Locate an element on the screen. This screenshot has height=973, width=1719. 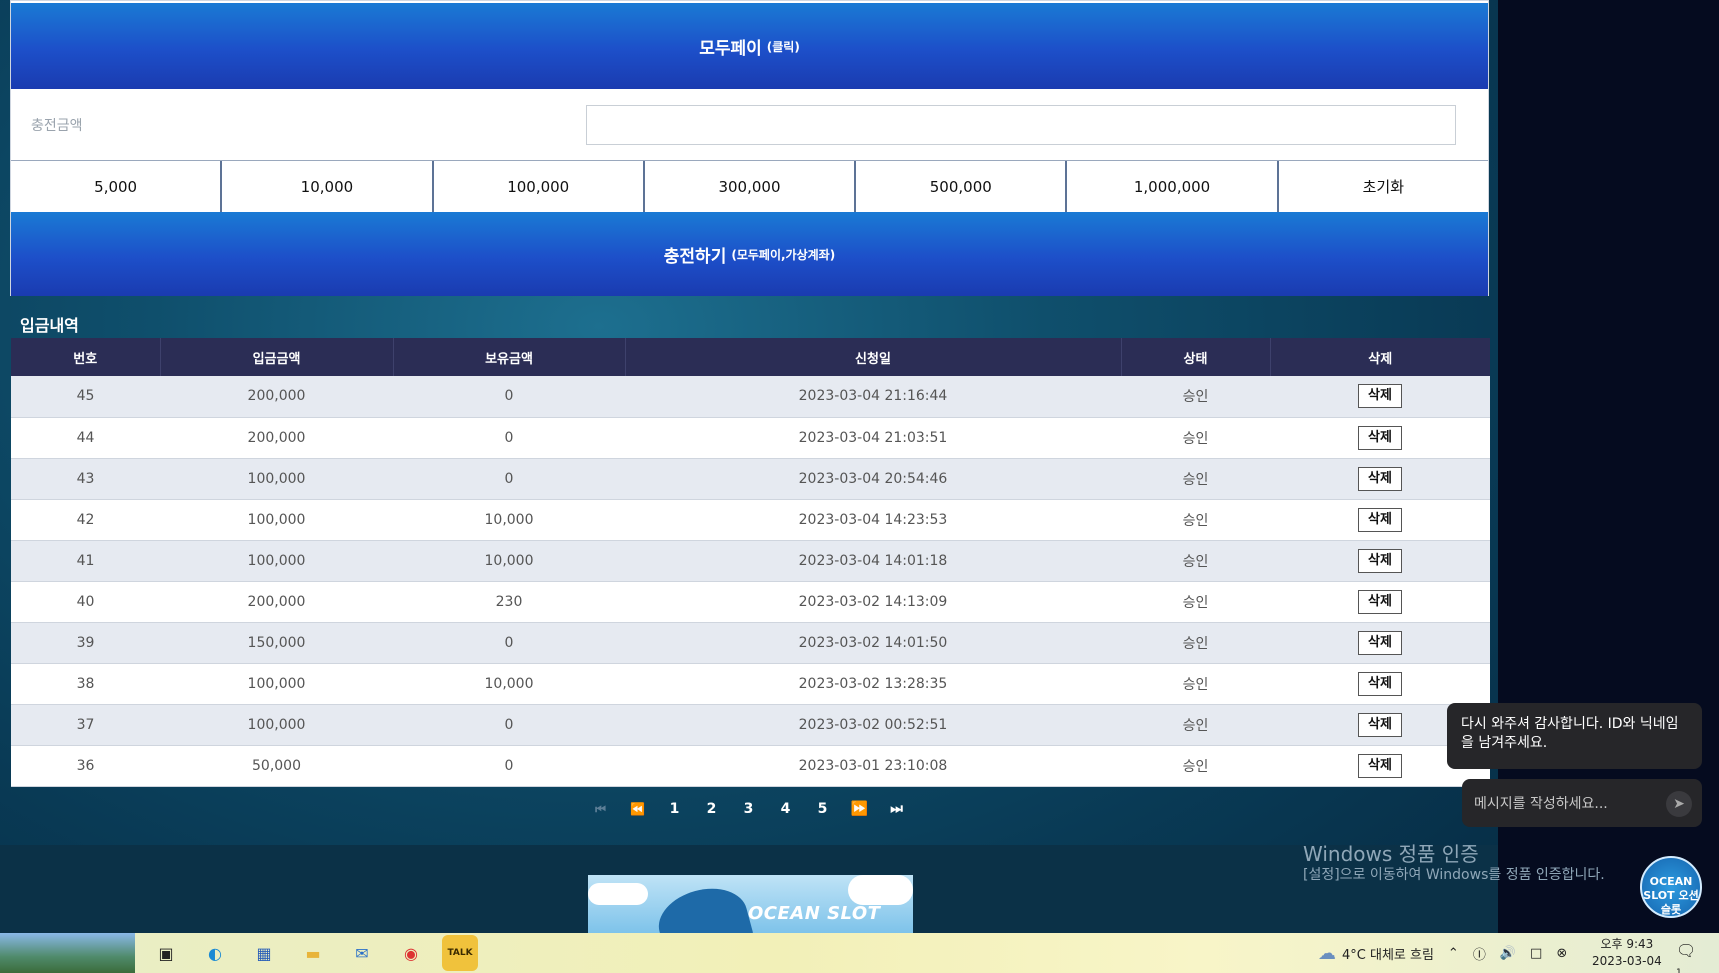
cell-date: 2023-03-01 23:10:08 is located at coordinates (873, 766).